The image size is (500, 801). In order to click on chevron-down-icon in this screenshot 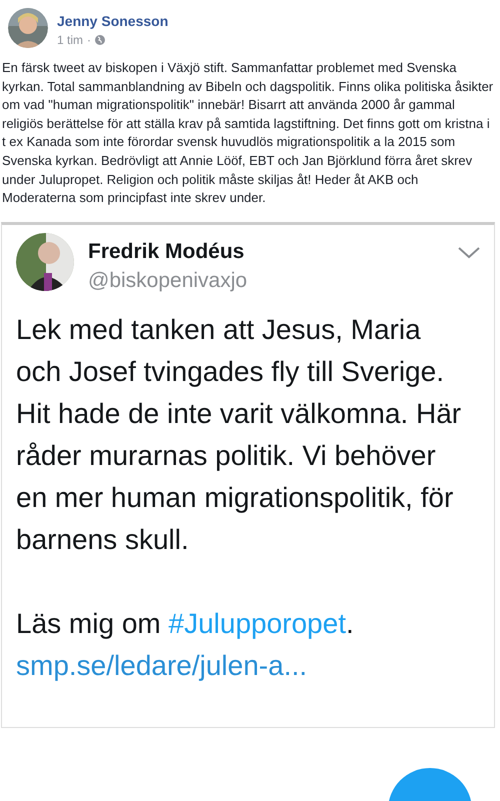, I will do `click(469, 252)`.